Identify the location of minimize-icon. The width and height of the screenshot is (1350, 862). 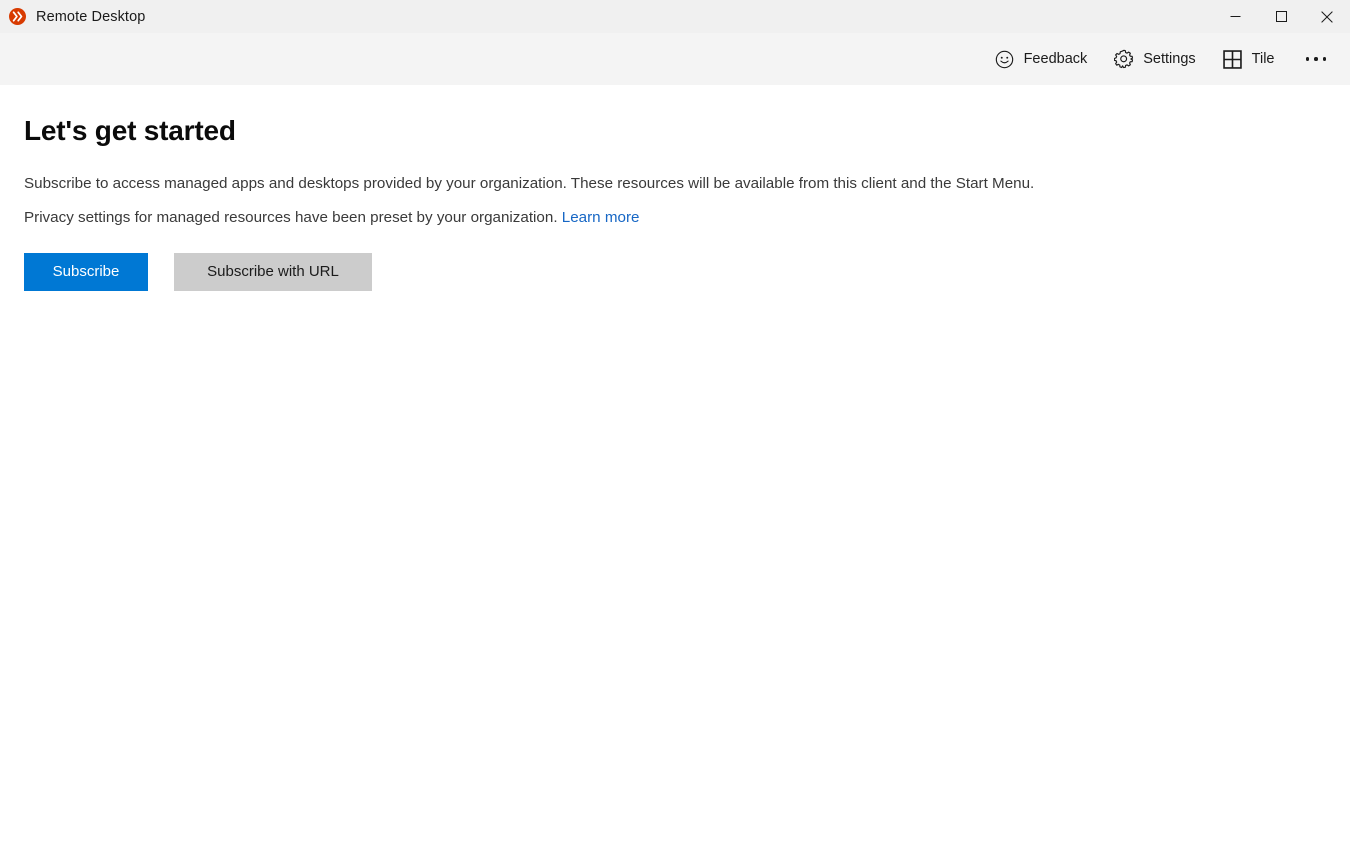
(1235, 16).